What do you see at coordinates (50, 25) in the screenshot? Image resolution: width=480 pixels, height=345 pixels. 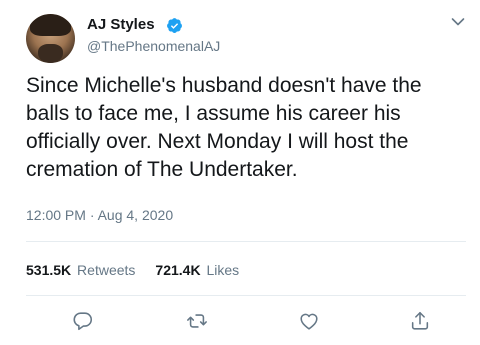 I see `avatar-hair` at bounding box center [50, 25].